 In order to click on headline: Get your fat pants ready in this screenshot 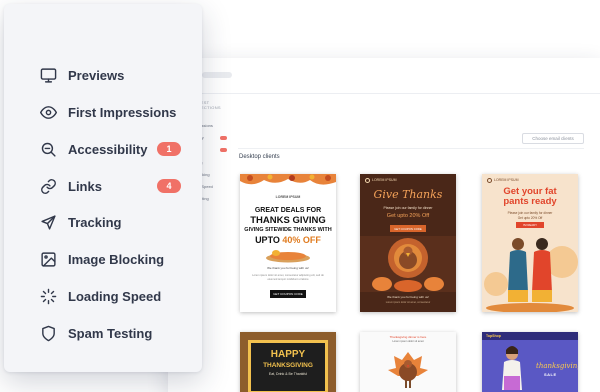, I will do `click(530, 197)`.